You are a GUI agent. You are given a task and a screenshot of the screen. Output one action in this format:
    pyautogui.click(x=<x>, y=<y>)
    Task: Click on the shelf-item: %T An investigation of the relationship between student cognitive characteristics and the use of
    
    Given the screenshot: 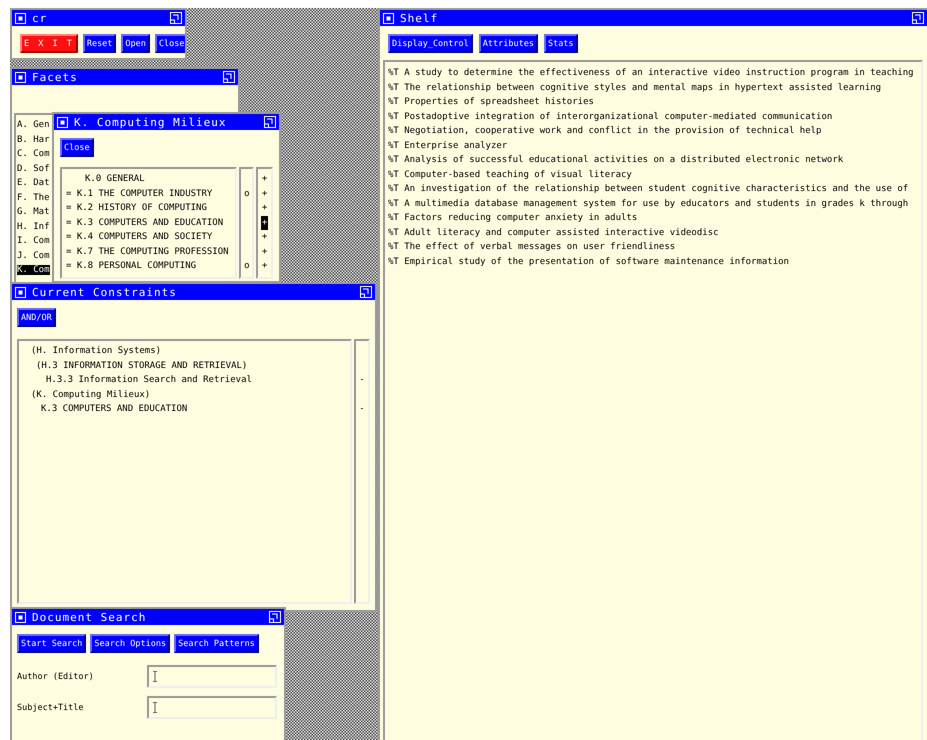 What is the action you would take?
    pyautogui.click(x=653, y=189)
    